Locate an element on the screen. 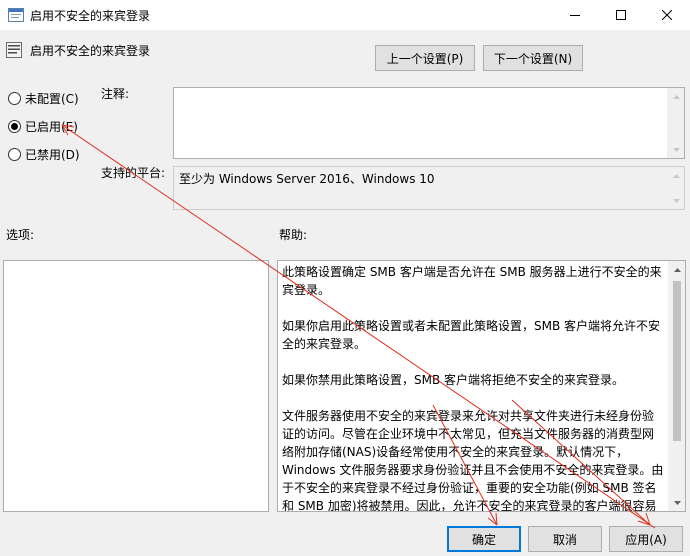 The height and width of the screenshot is (556, 690). help-paragraph: 如果你禁用此策略设置，SMB 客户端将拒绝不安全的来宾登录。 is located at coordinates (453, 380).